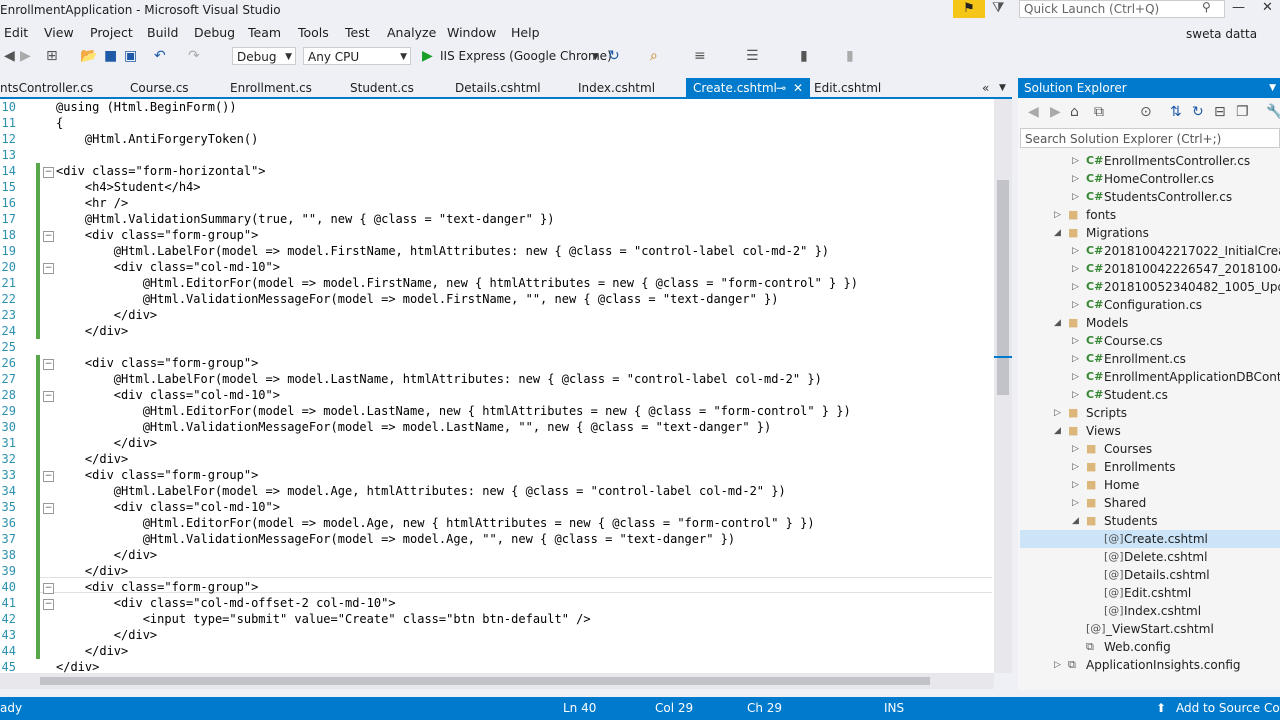 The image size is (1280, 720). Describe the element at coordinates (1122, 9) in the screenshot. I see `quick-launch-input: Quick Launch (Ctrl+Q)` at that location.